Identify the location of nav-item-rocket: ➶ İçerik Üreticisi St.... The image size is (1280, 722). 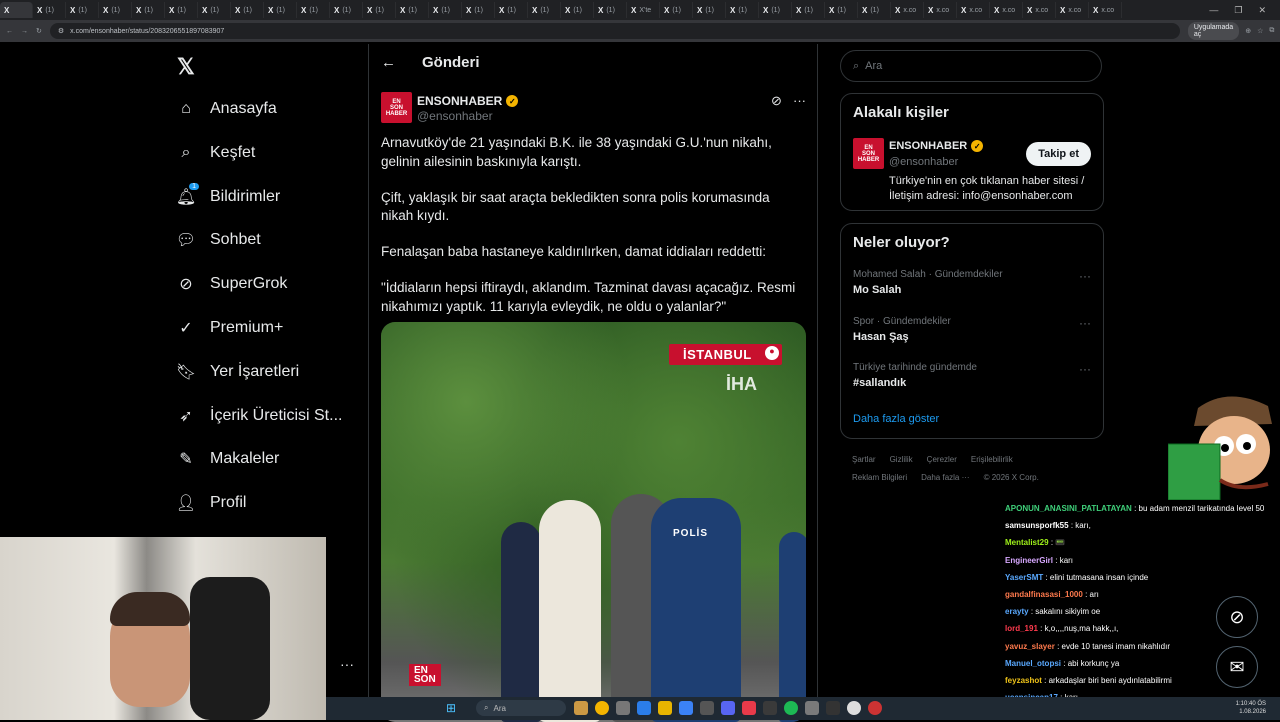
(259, 416).